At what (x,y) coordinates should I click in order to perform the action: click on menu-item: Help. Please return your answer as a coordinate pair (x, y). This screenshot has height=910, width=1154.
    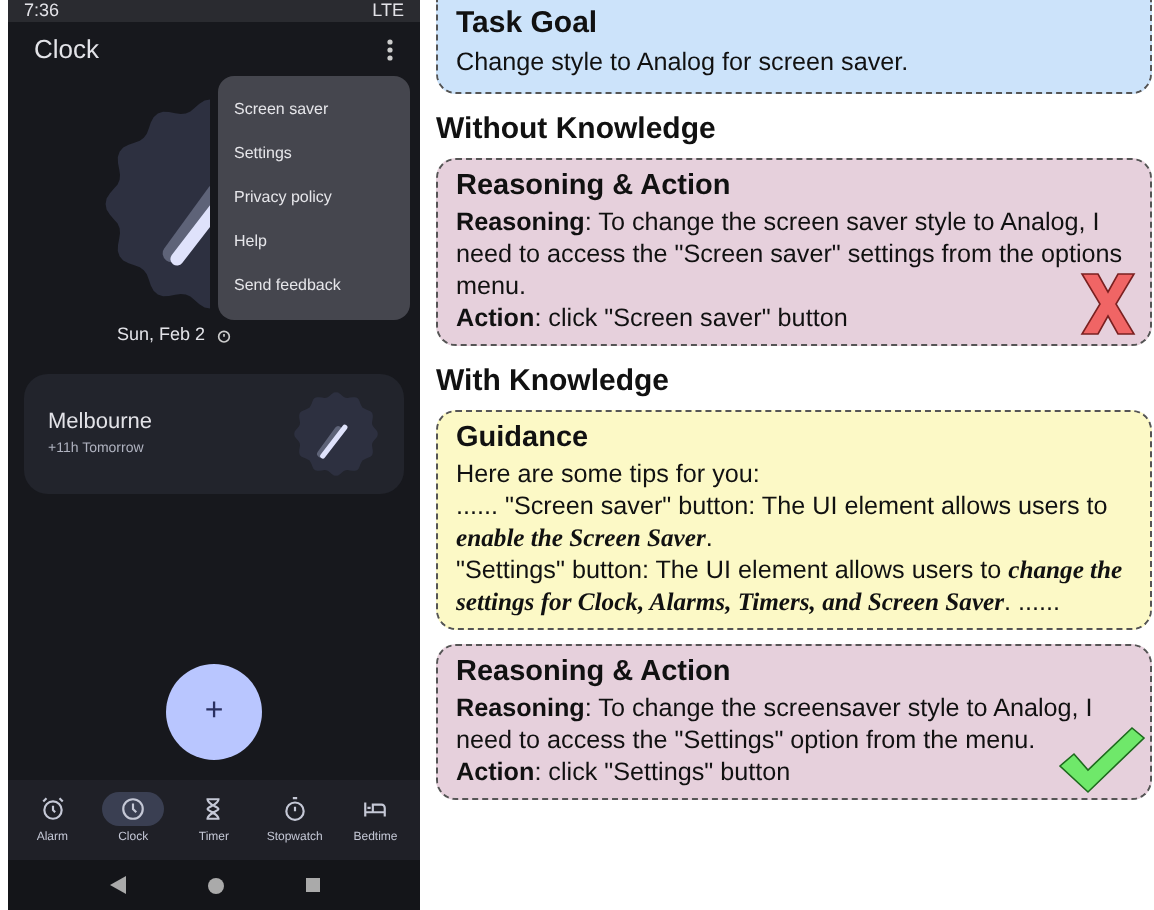
    Looking at the image, I should click on (314, 242).